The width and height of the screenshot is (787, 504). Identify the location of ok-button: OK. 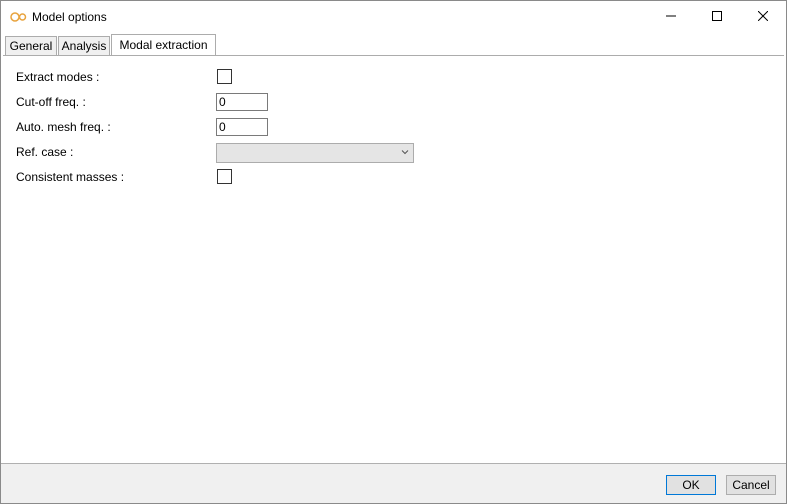
(691, 485).